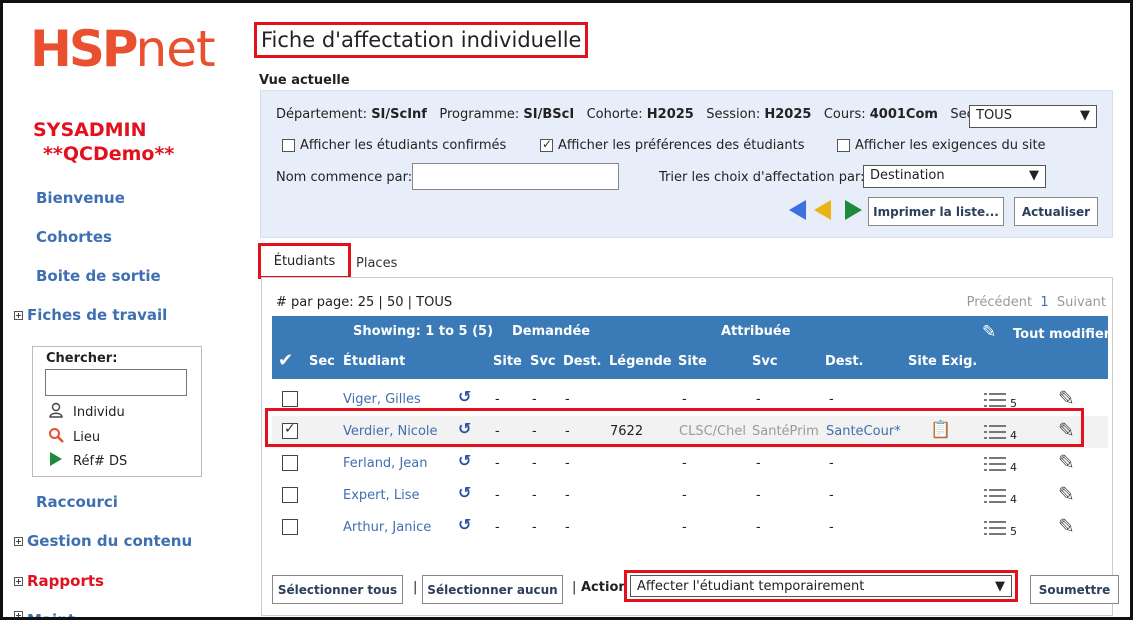 This screenshot has height=620, width=1133. What do you see at coordinates (337, 589) in the screenshot?
I see `select-all-button: Sélectionner tous` at bounding box center [337, 589].